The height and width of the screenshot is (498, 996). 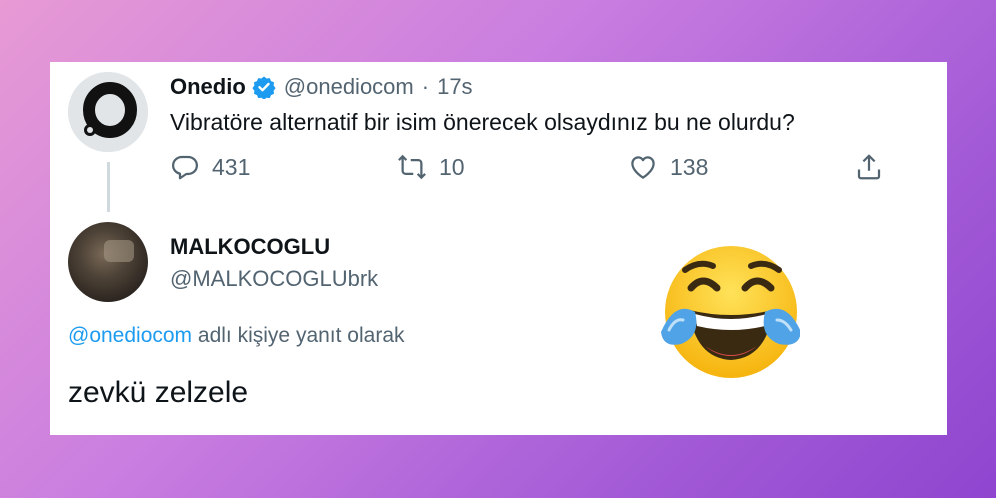 I want to click on onedio-avatar, so click(x=108, y=112).